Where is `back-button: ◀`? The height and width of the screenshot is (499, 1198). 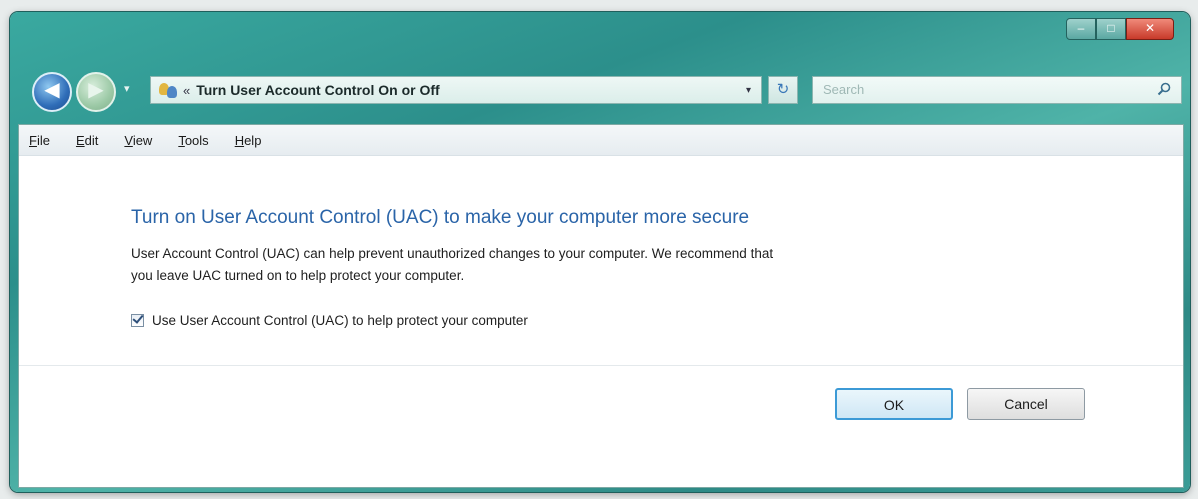
back-button: ◀ is located at coordinates (52, 92).